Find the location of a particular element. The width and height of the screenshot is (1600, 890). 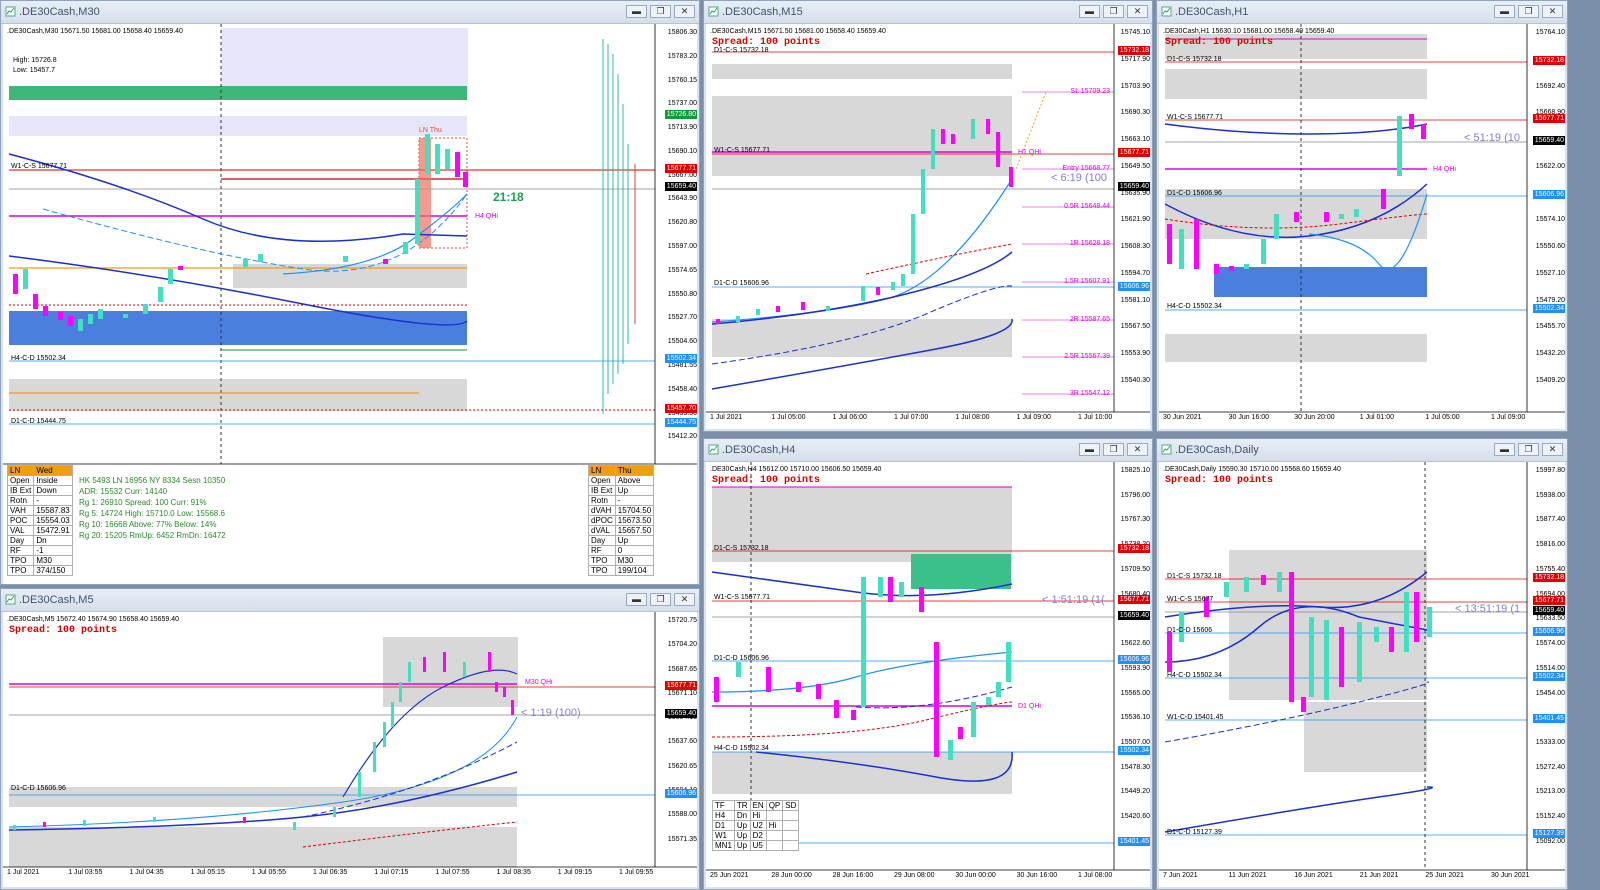

table-cell: POC is located at coordinates (20, 520).